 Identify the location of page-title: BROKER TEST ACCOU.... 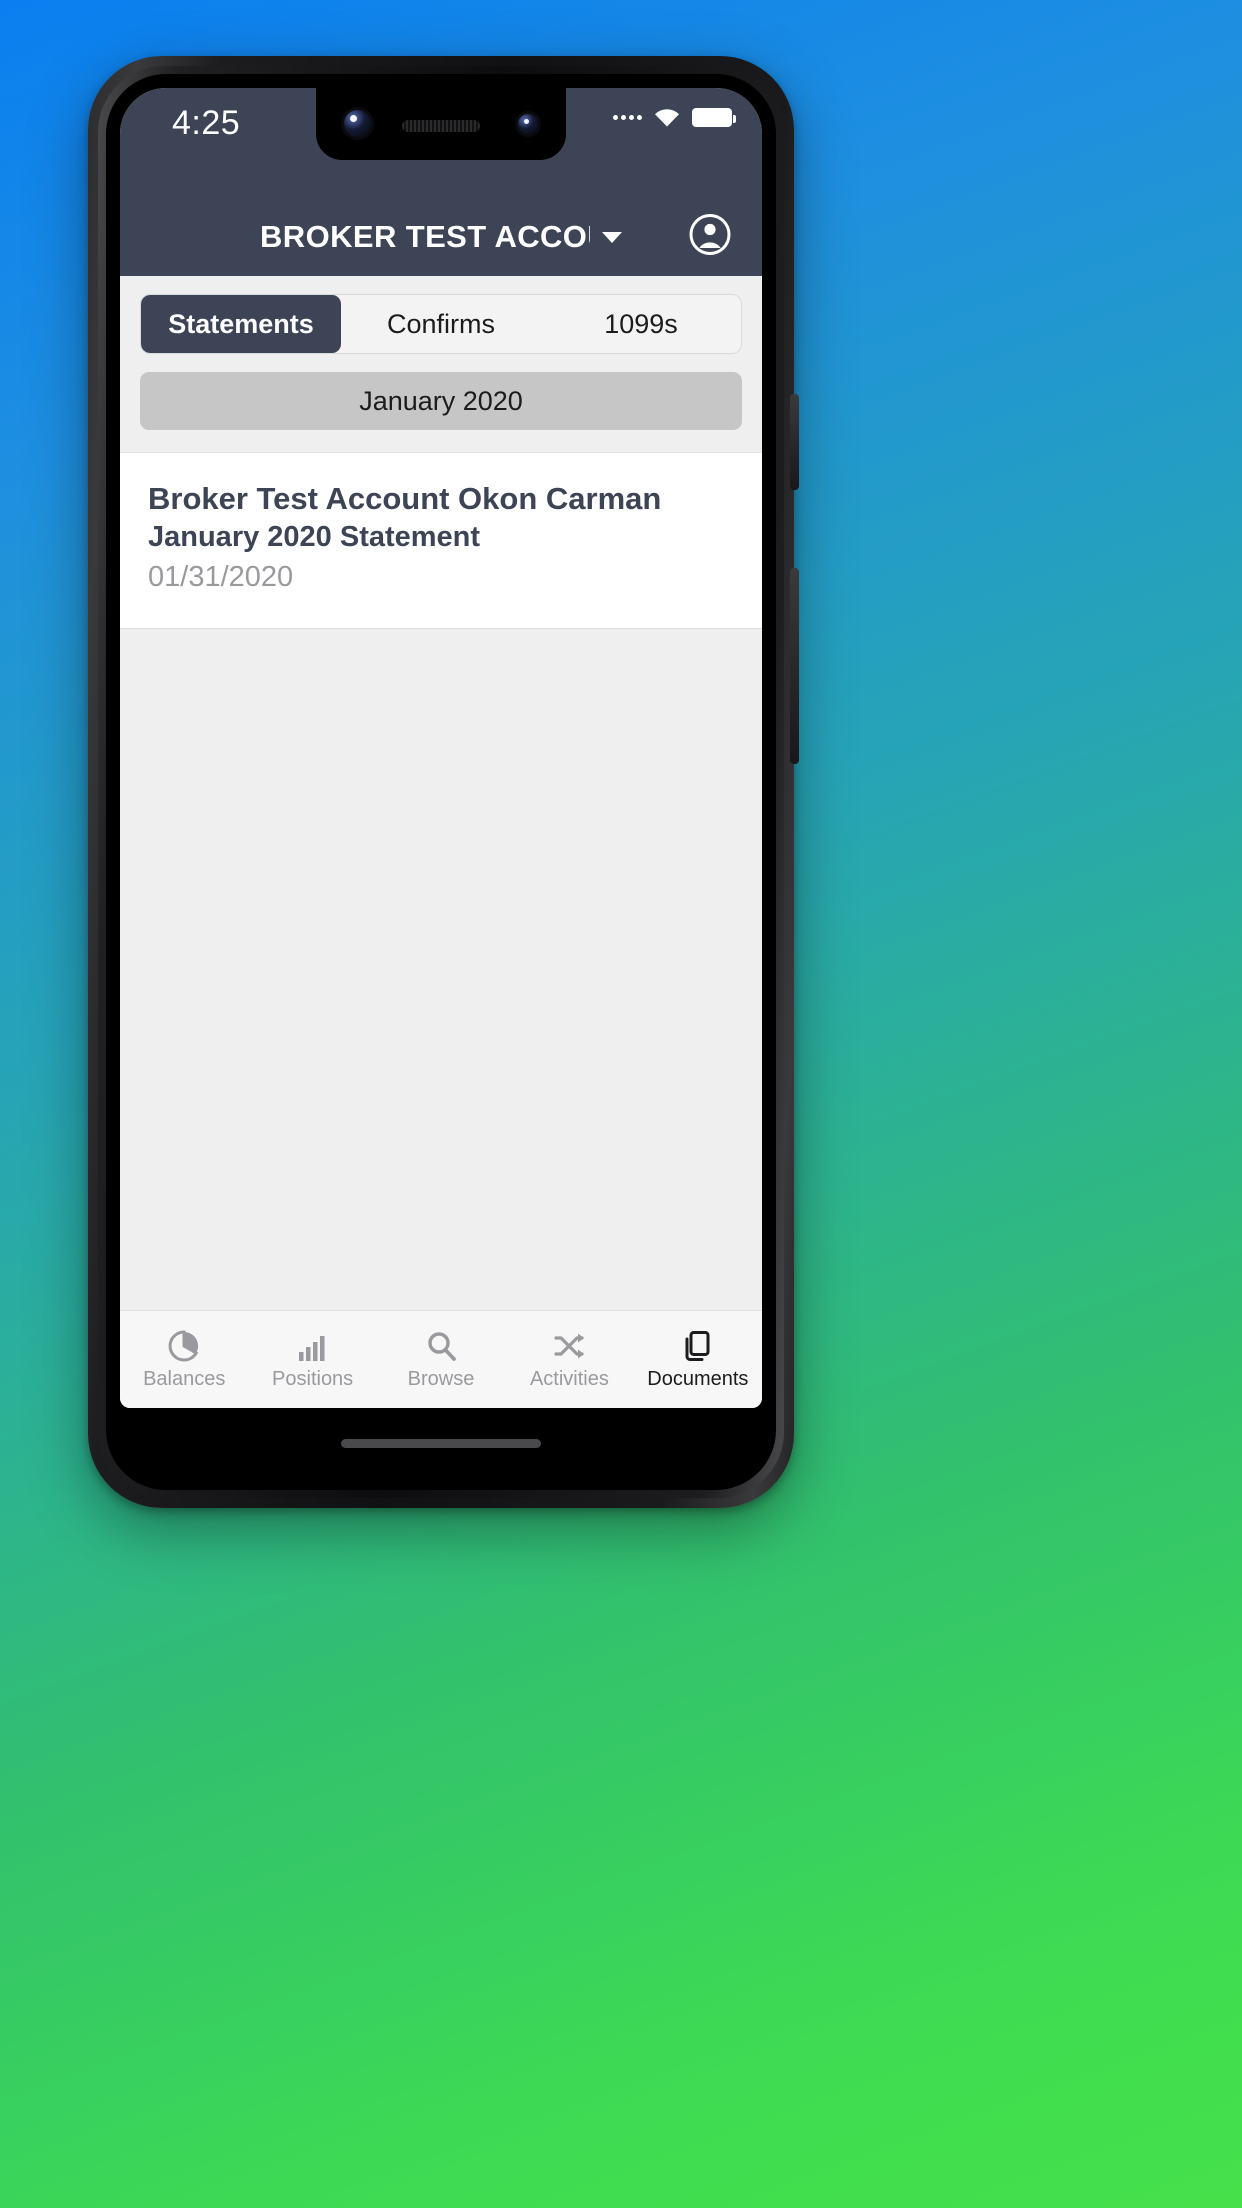
(425, 236).